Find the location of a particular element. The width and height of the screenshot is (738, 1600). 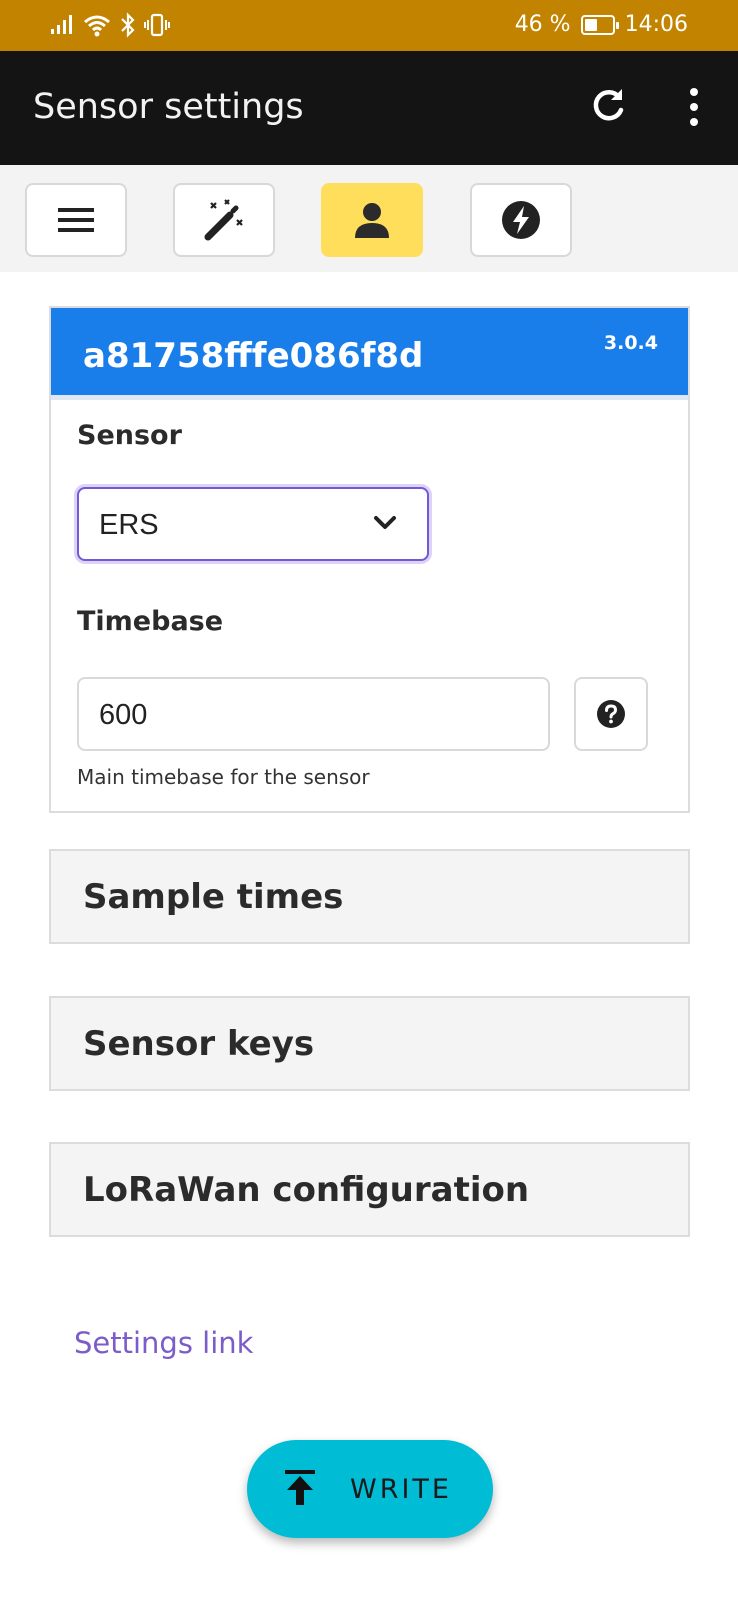

toolbar is located at coordinates (369, 218).